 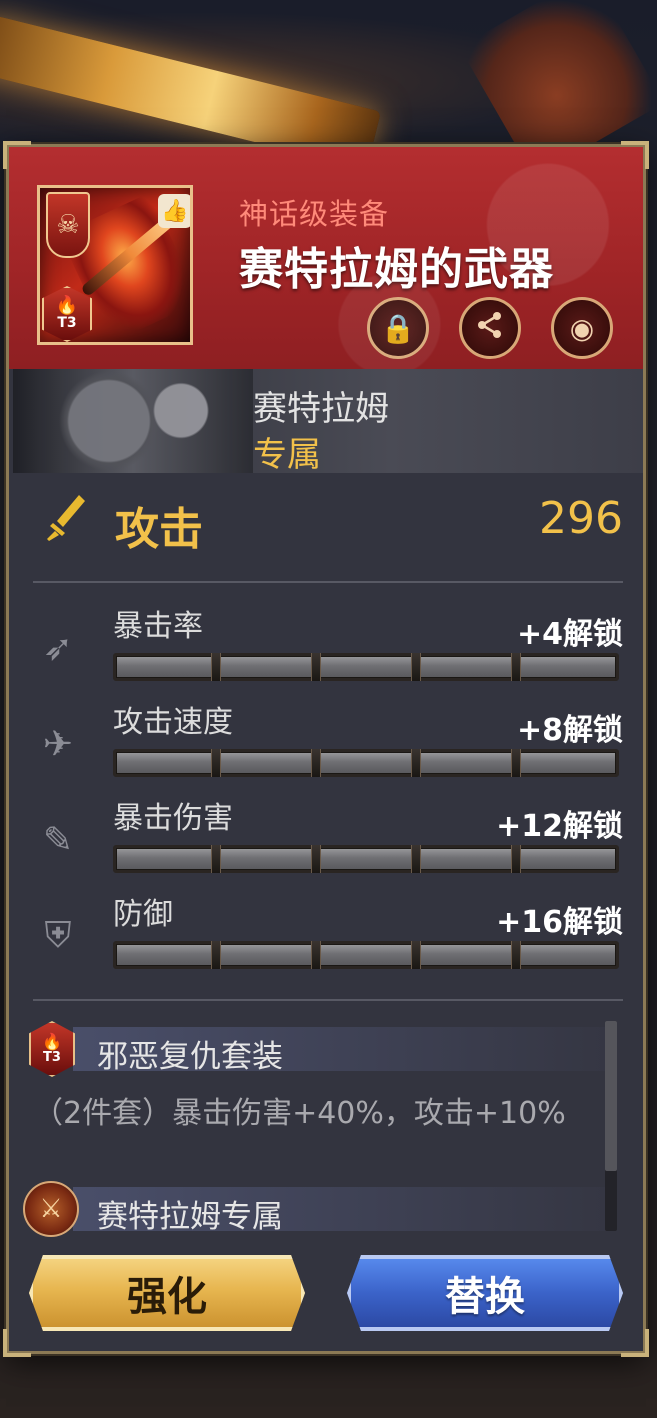 I want to click on set-title: 邪恶复仇套装, so click(x=190, y=1057).